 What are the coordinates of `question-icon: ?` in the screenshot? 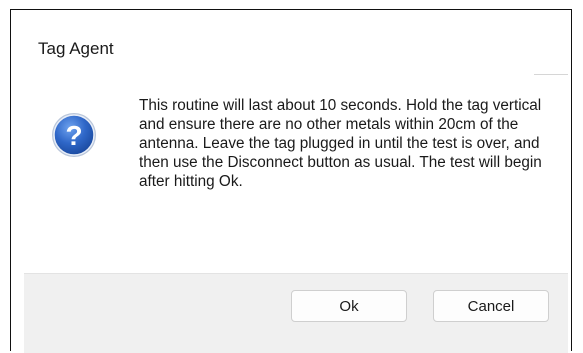 It's located at (74, 135).